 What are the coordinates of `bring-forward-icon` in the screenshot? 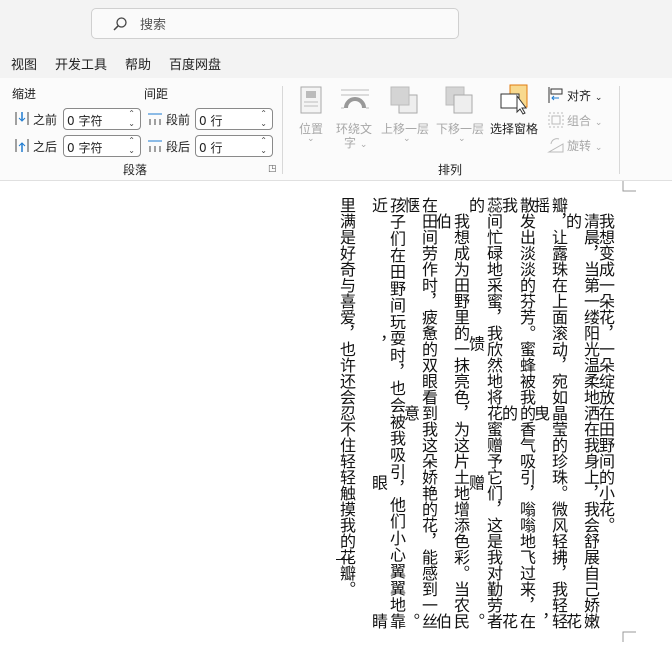 It's located at (404, 100).